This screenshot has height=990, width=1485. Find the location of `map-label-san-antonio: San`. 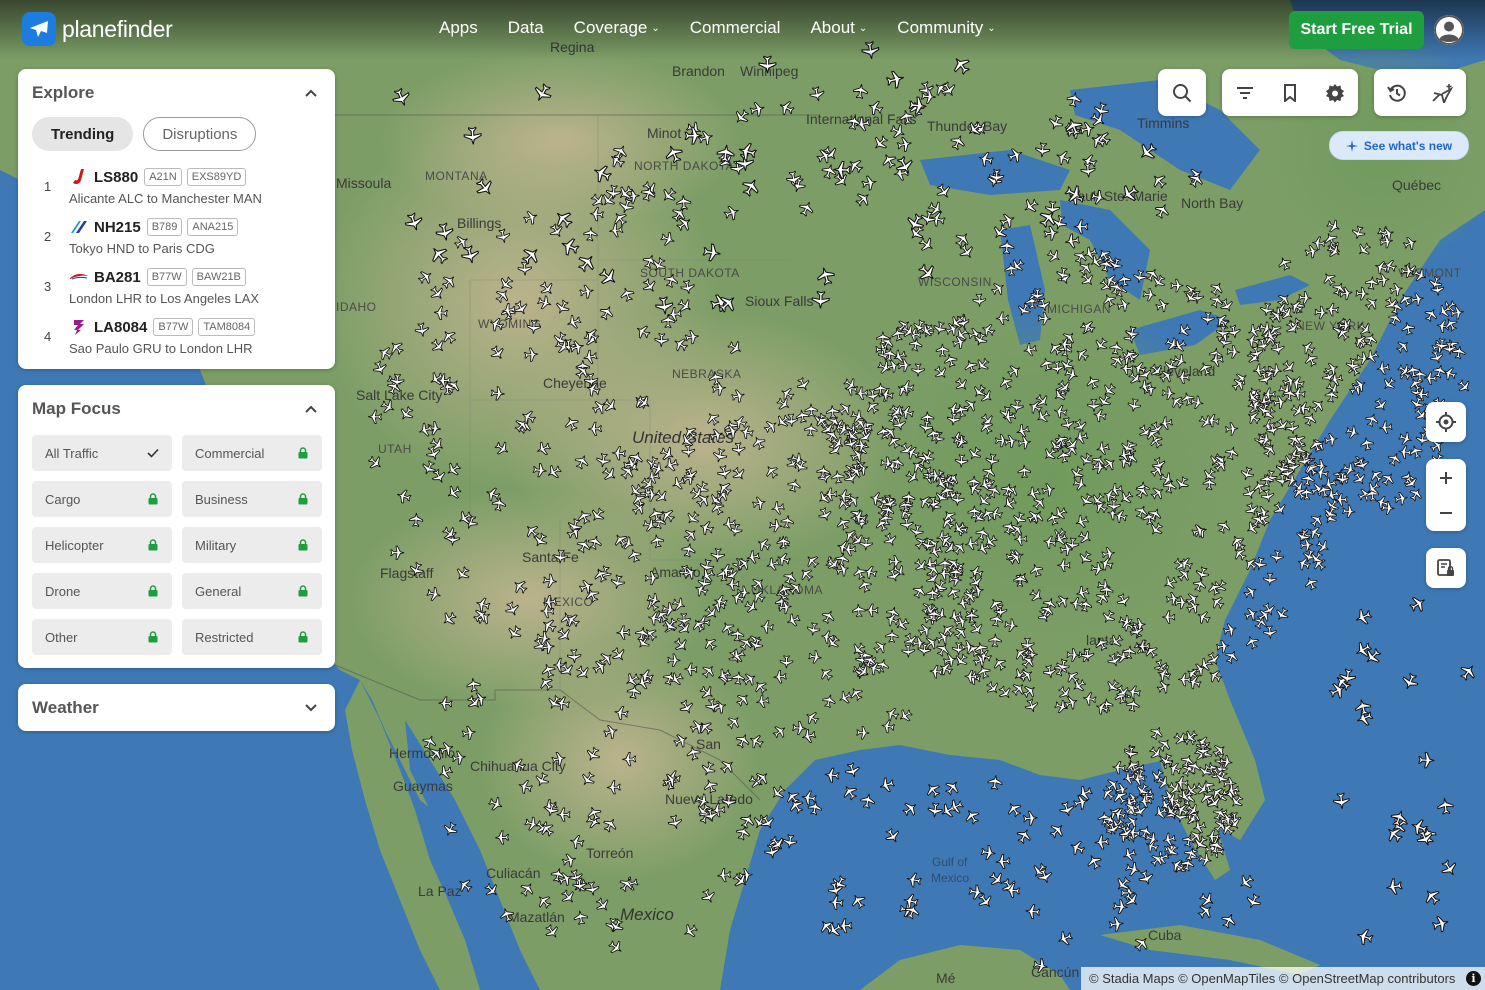

map-label-san-antonio: San is located at coordinates (708, 744).